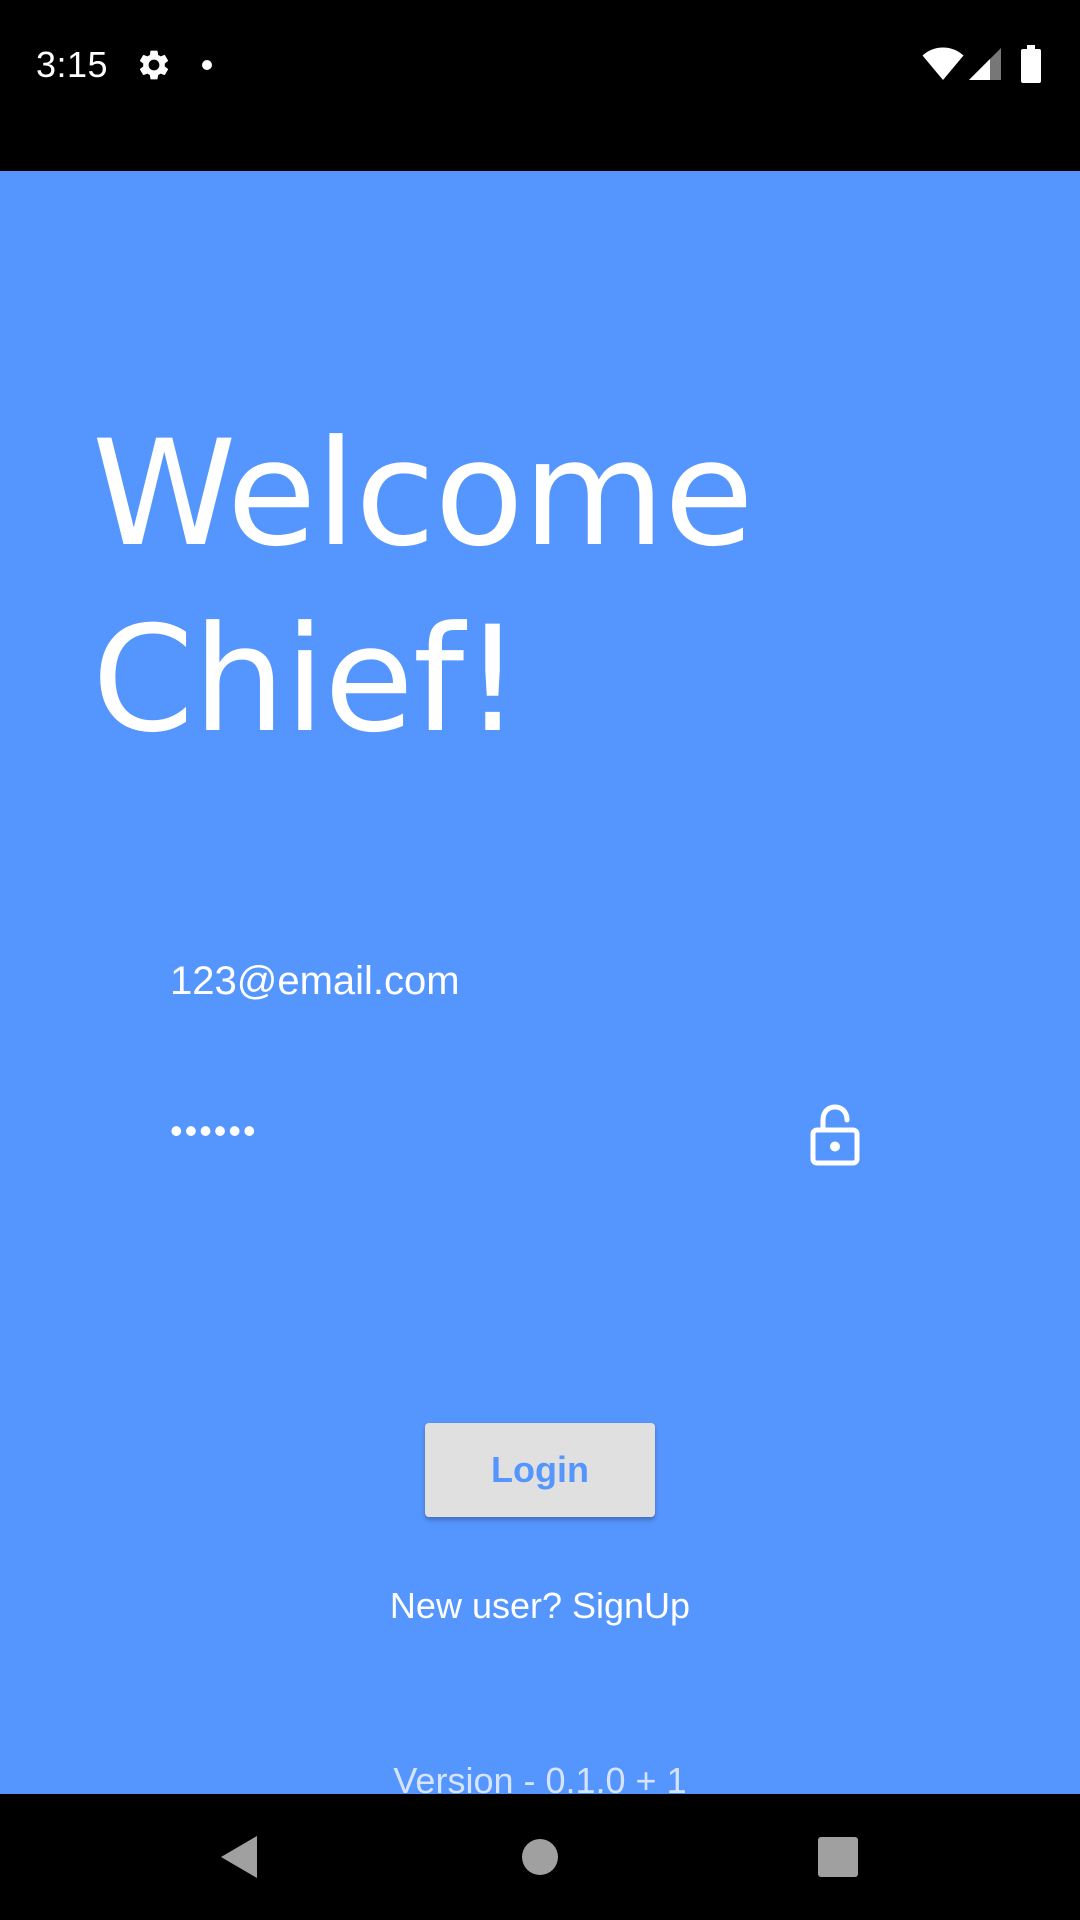  I want to click on status-right, so click(982, 64).